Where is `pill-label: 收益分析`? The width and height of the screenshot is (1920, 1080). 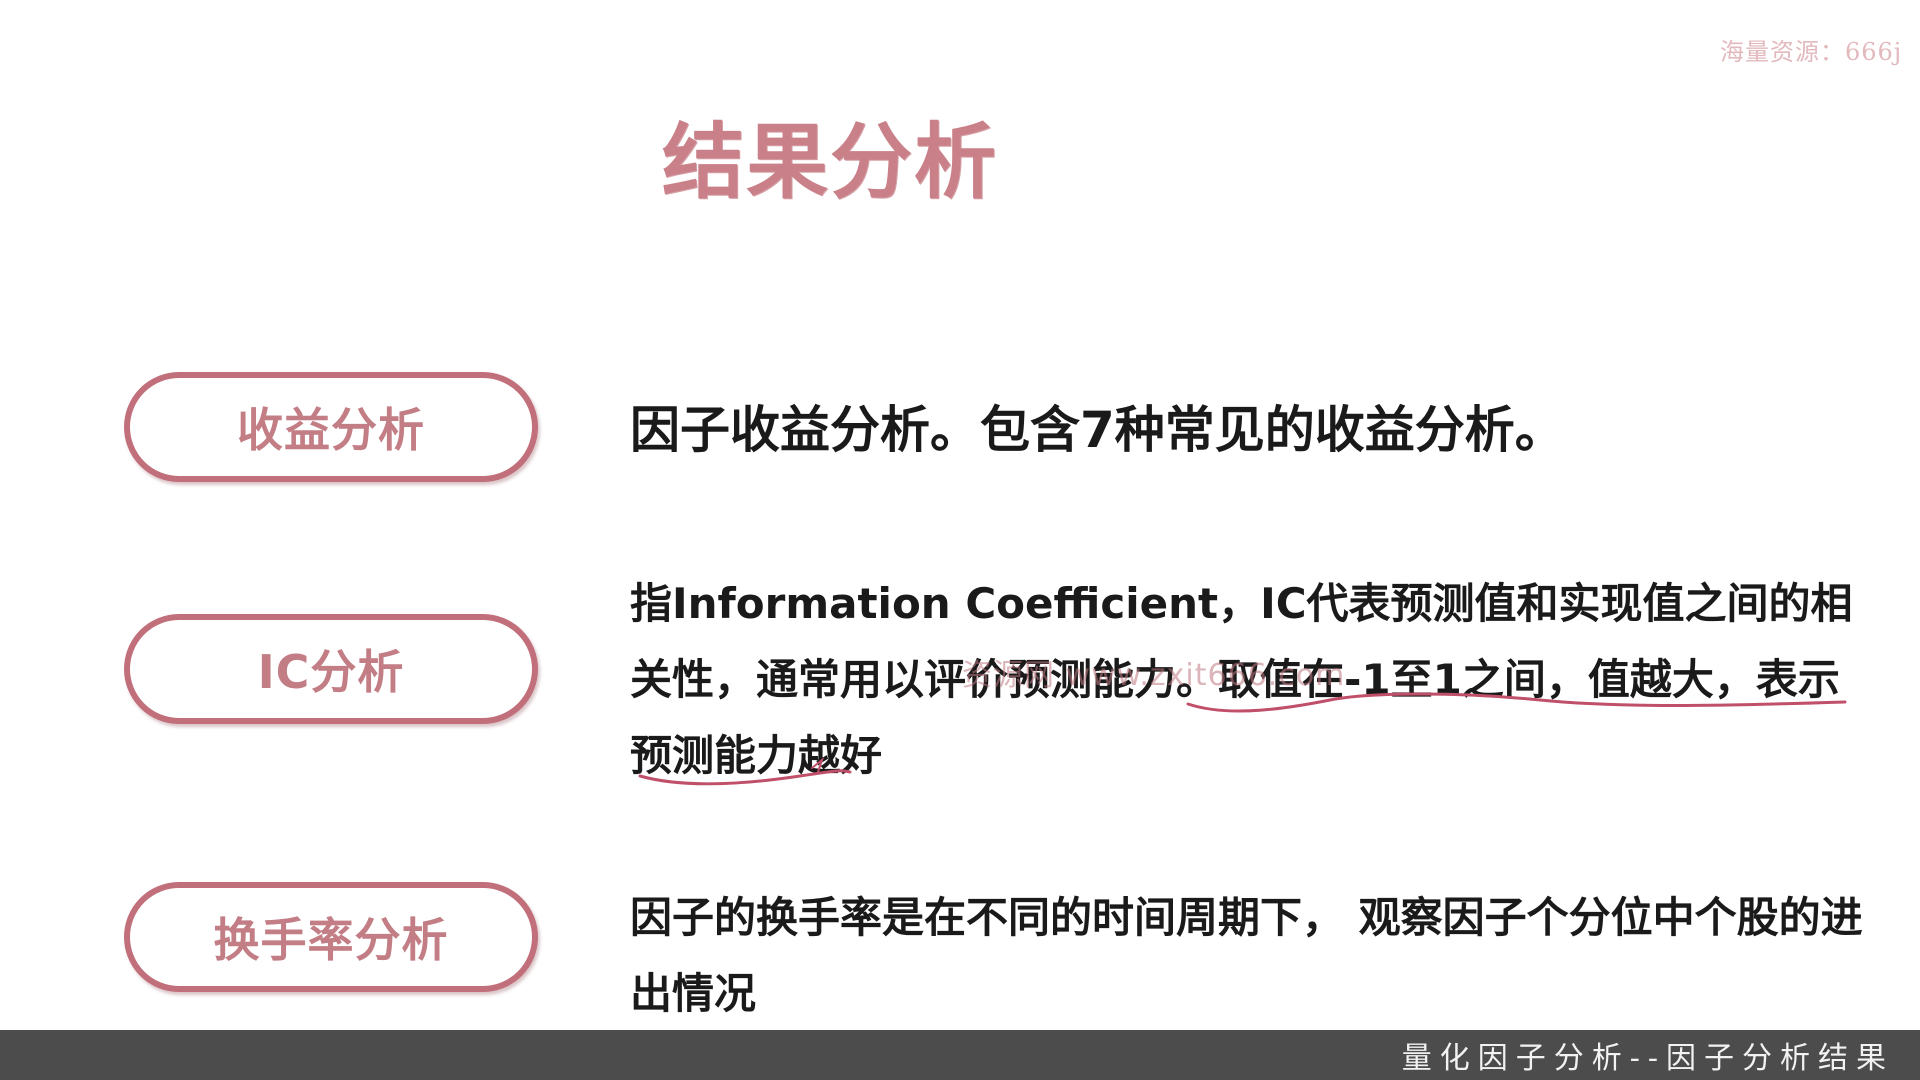 pill-label: 收益分析 is located at coordinates (331, 430).